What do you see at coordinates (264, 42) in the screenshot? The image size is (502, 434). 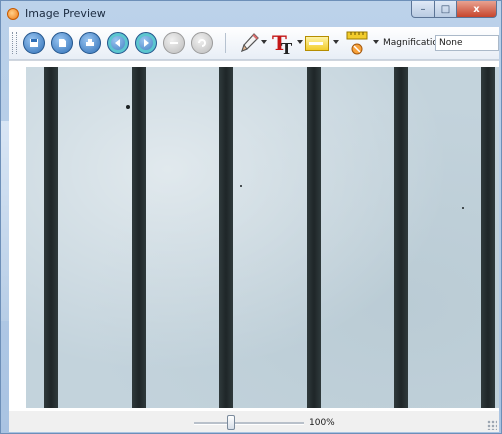 I see `pencil-dropdown-arrow` at bounding box center [264, 42].